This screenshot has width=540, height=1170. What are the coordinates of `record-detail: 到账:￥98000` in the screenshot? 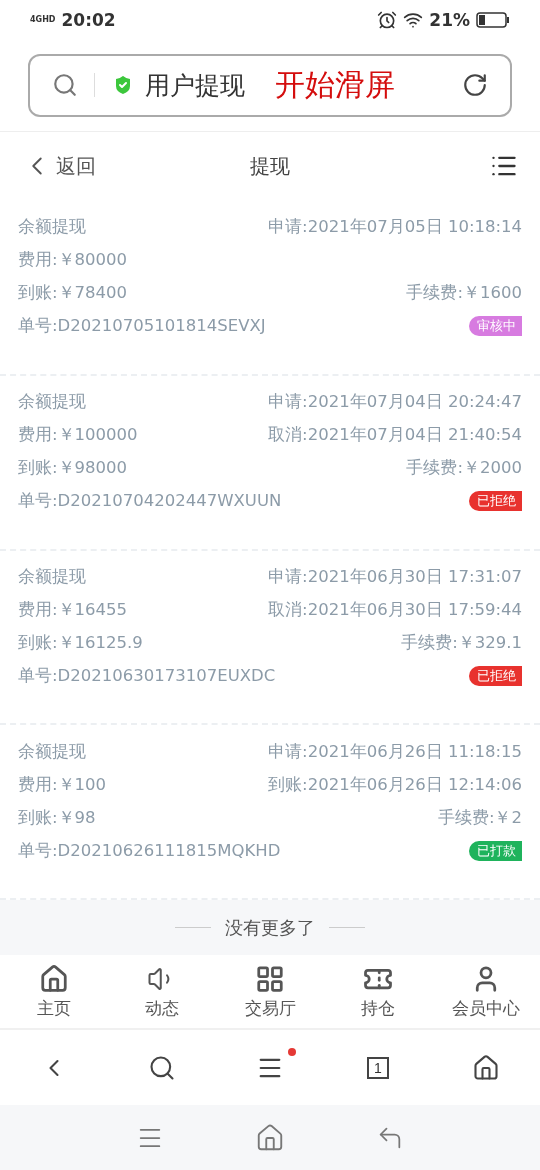 It's located at (73, 468).